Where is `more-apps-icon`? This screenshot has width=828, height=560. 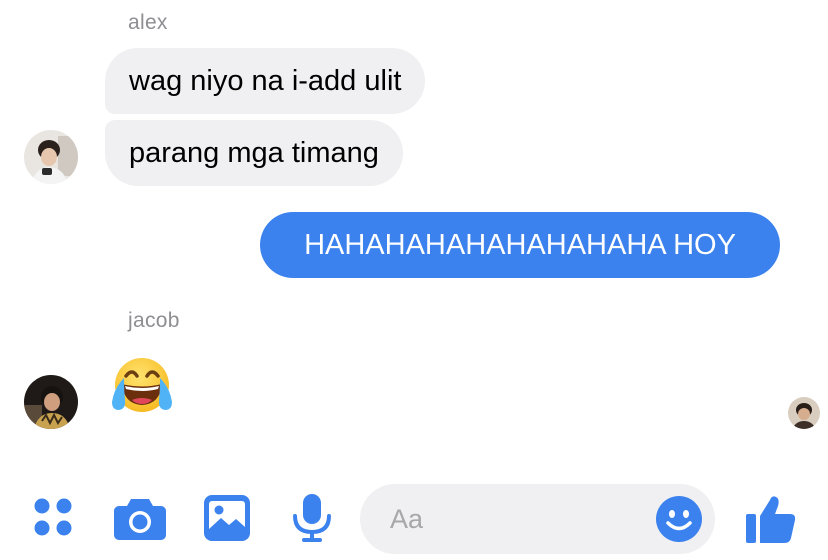 more-apps-icon is located at coordinates (53, 517).